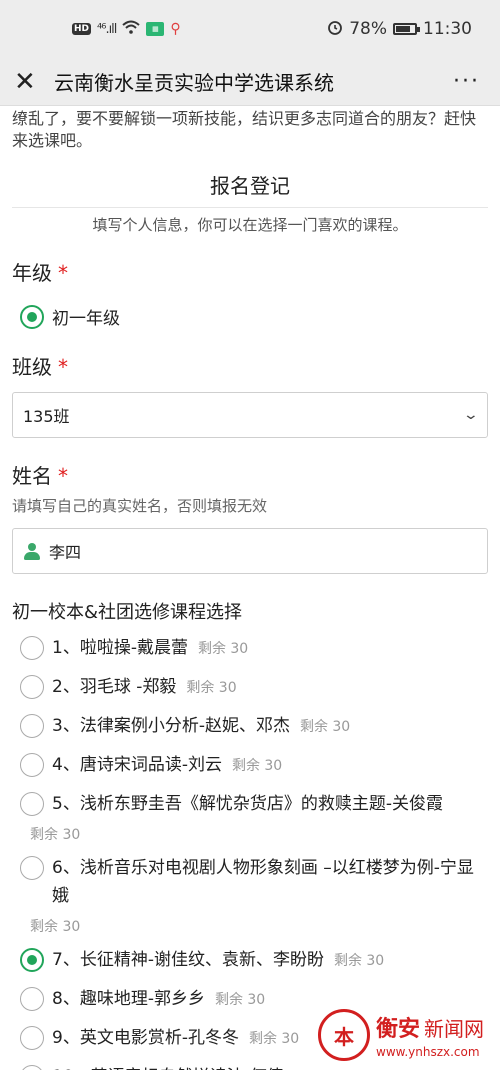 Image resolution: width=500 pixels, height=1070 pixels. What do you see at coordinates (46, 416) in the screenshot?
I see `class-select-value: 135班` at bounding box center [46, 416].